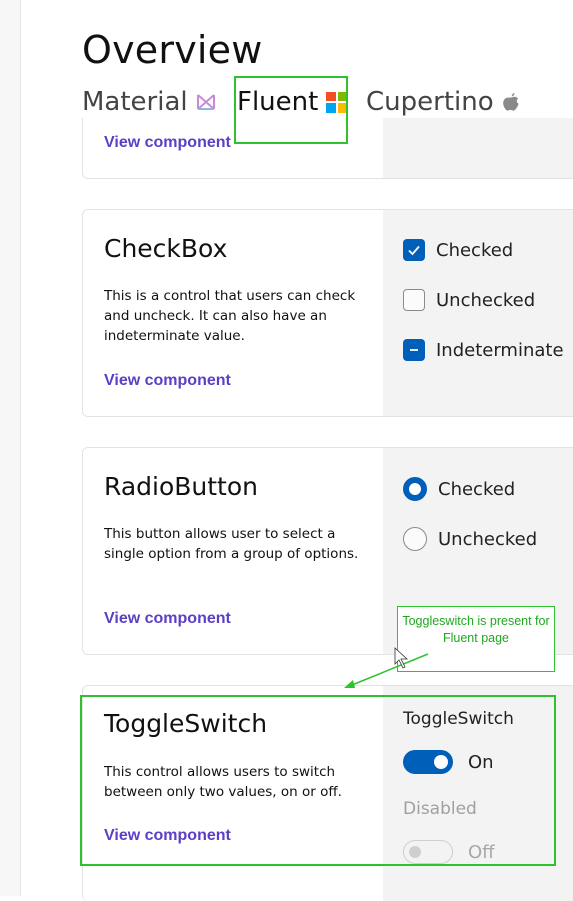 The height and width of the screenshot is (901, 573). Describe the element at coordinates (386, 667) in the screenshot. I see `annotation-arrow` at that location.